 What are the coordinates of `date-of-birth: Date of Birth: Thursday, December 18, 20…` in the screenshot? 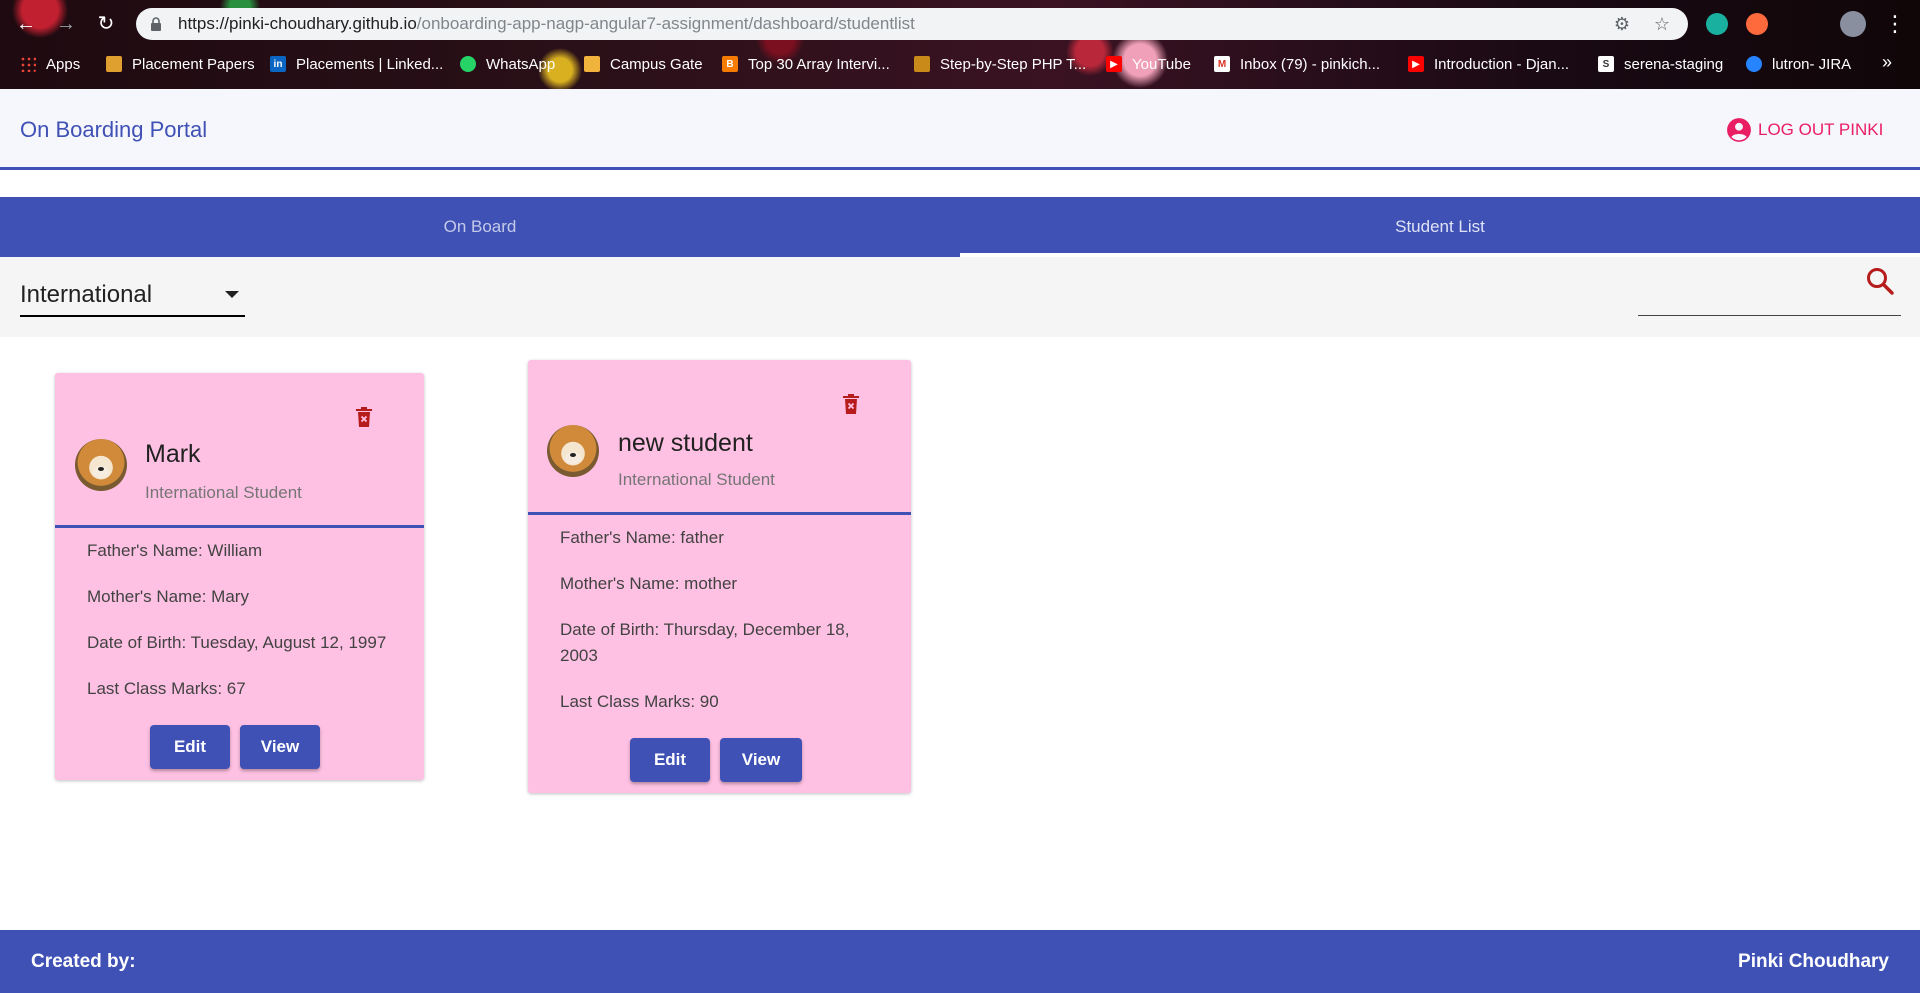 It's located at (705, 642).